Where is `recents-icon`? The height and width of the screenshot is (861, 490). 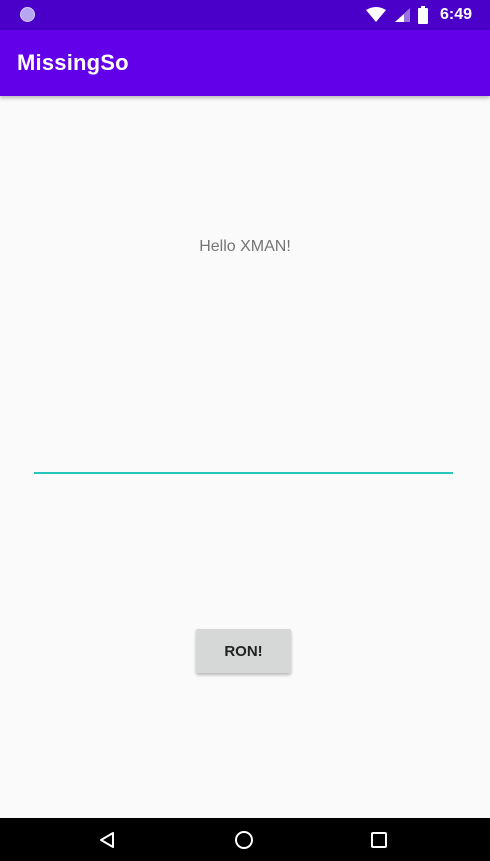 recents-icon is located at coordinates (379, 839).